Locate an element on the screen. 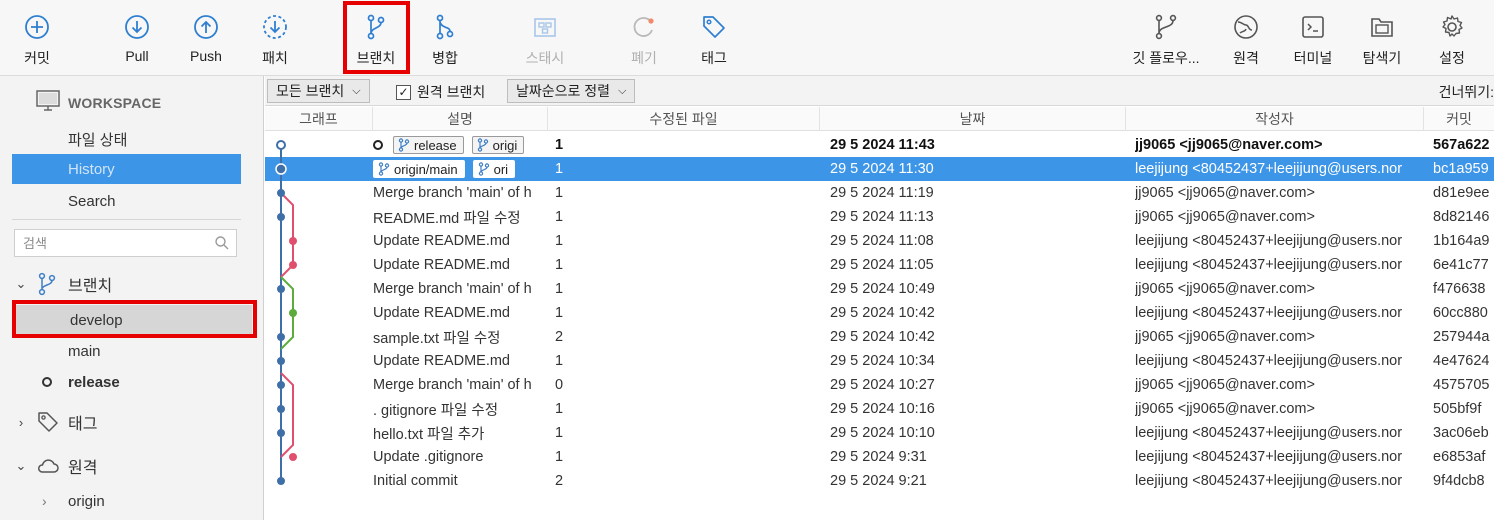  commit-date: 29 5 2024 10:16 is located at coordinates (882, 409).